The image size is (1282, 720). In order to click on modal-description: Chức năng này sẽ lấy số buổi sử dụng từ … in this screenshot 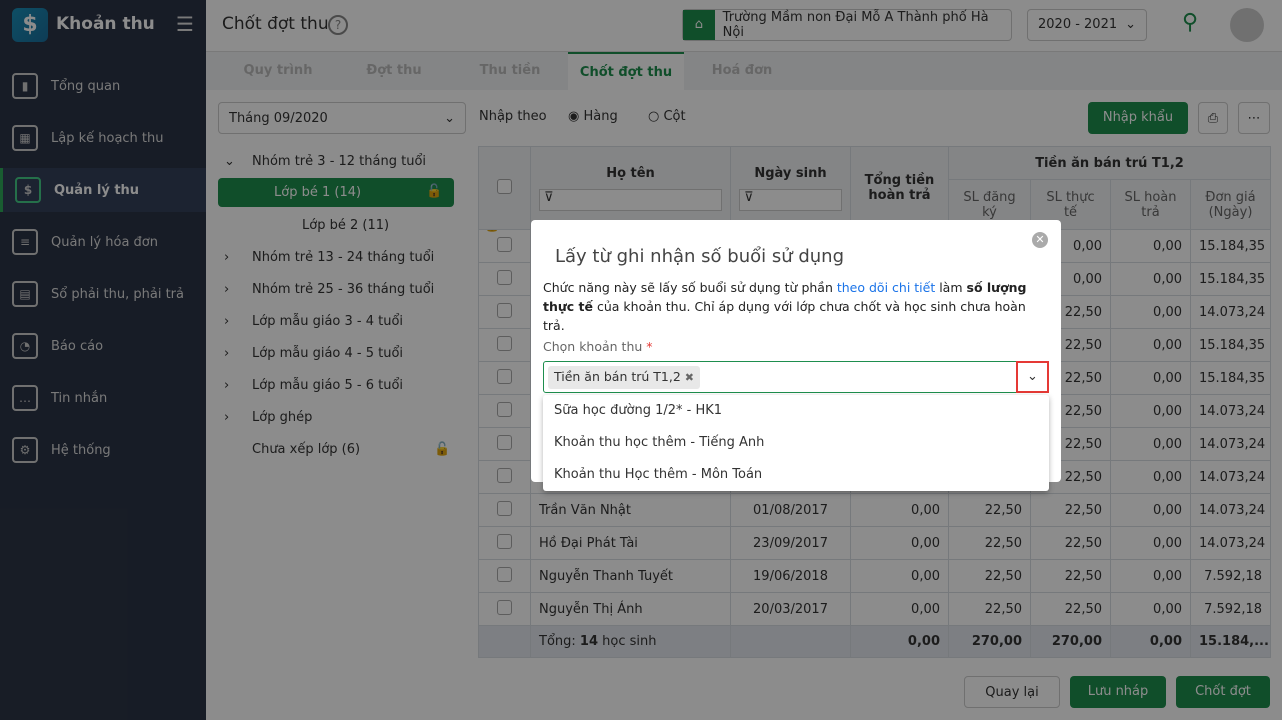, I will do `click(796, 306)`.